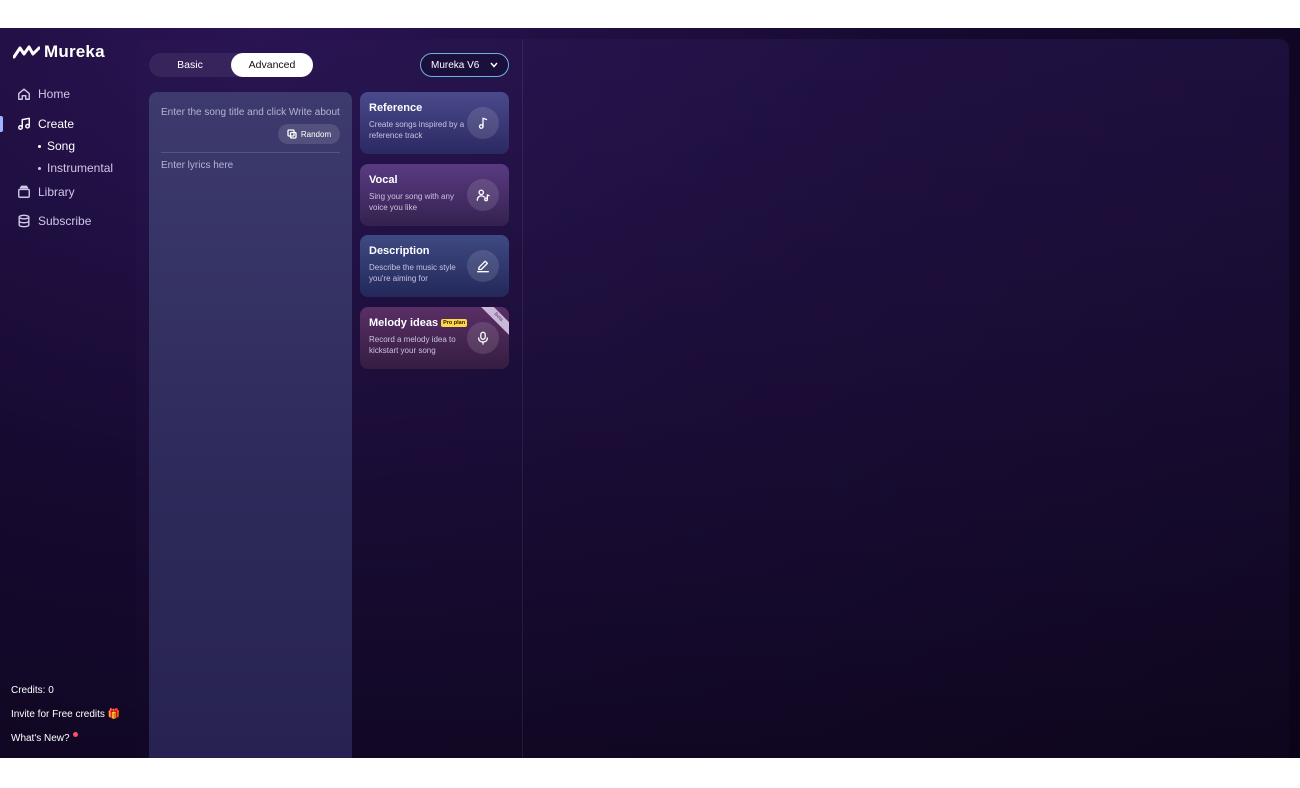  What do you see at coordinates (494, 65) in the screenshot?
I see `chevron-down-icon` at bounding box center [494, 65].